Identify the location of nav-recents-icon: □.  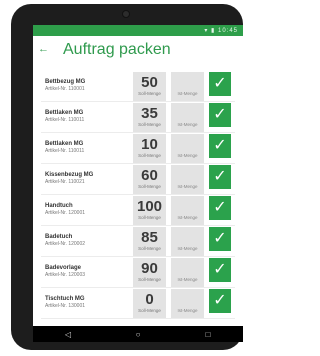
(208, 334).